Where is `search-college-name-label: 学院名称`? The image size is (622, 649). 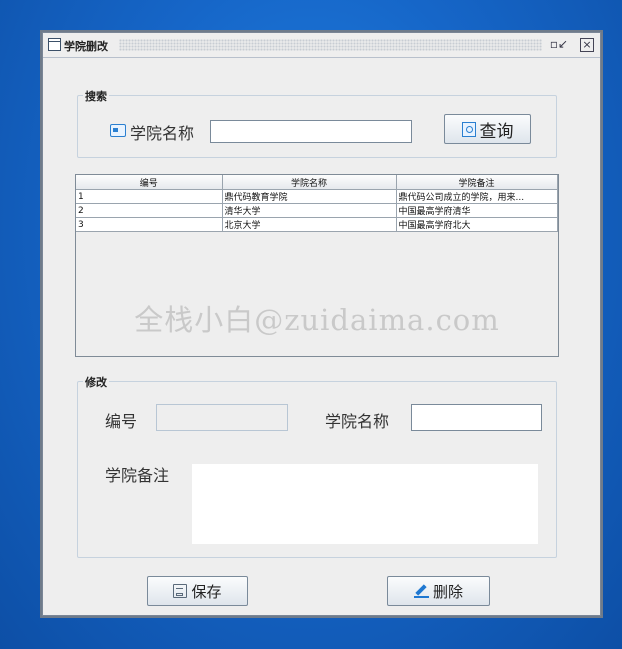 search-college-name-label: 学院名称 is located at coordinates (162, 133).